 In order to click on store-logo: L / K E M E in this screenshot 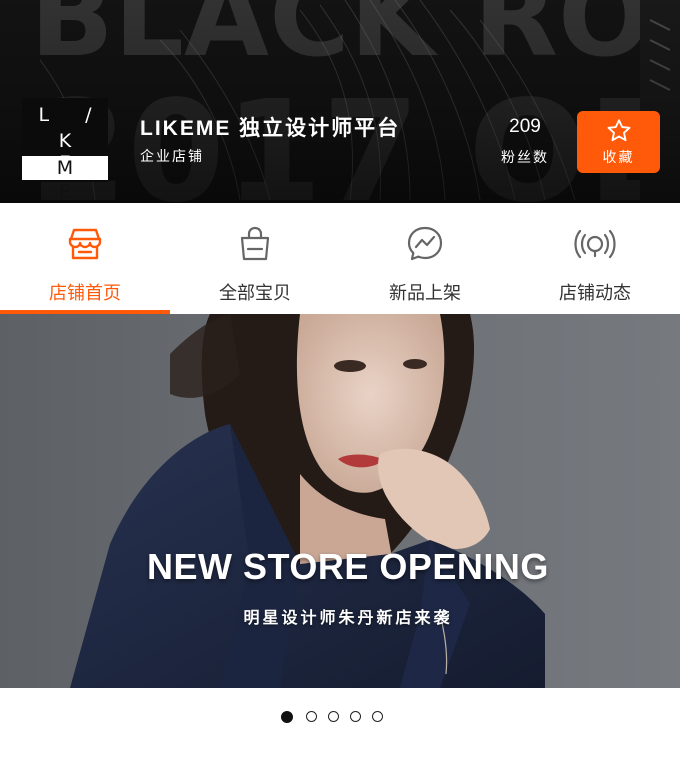, I will do `click(65, 150)`.